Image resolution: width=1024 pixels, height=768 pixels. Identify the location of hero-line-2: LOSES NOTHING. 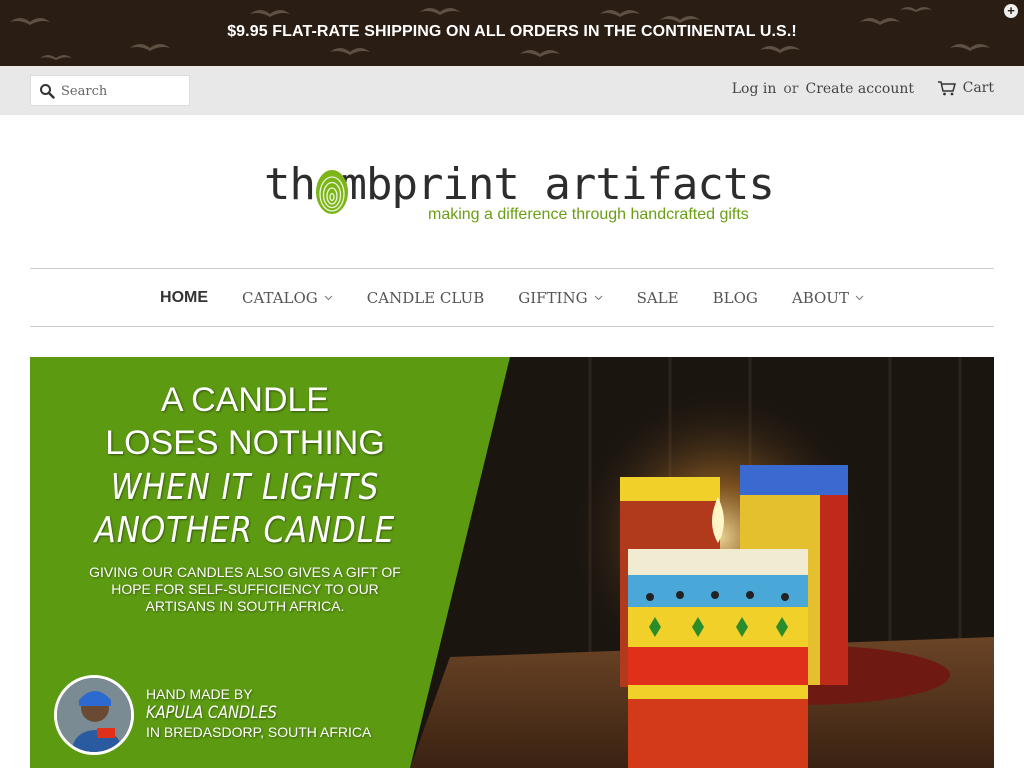
(245, 443).